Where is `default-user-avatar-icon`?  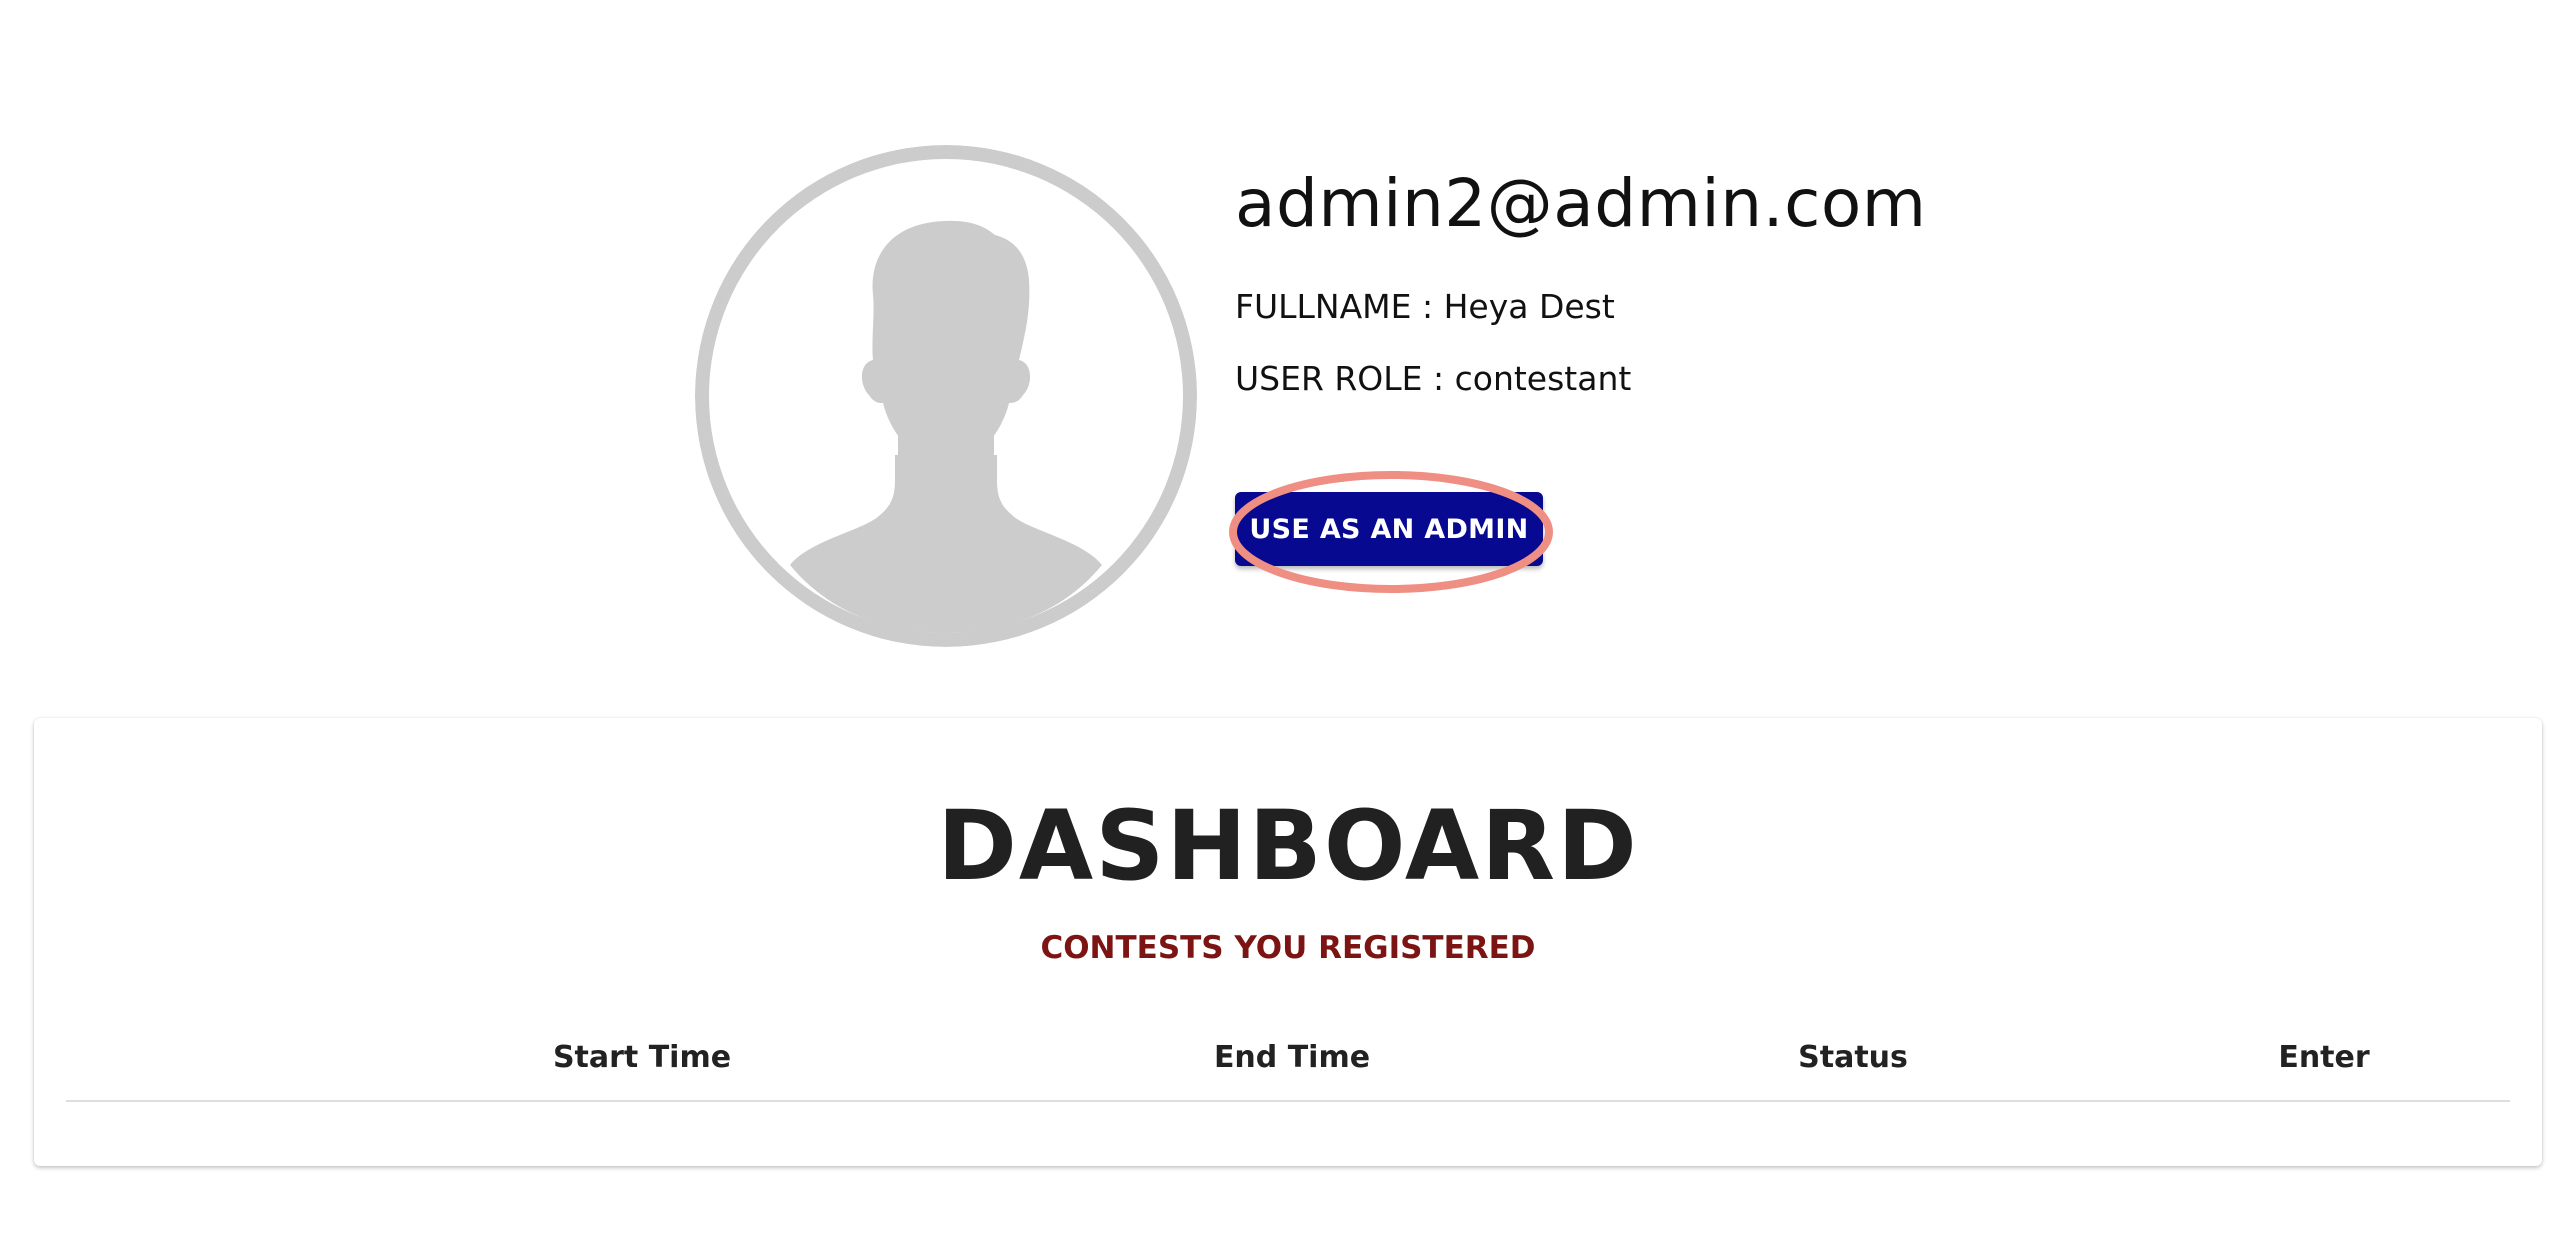 default-user-avatar-icon is located at coordinates (946, 396).